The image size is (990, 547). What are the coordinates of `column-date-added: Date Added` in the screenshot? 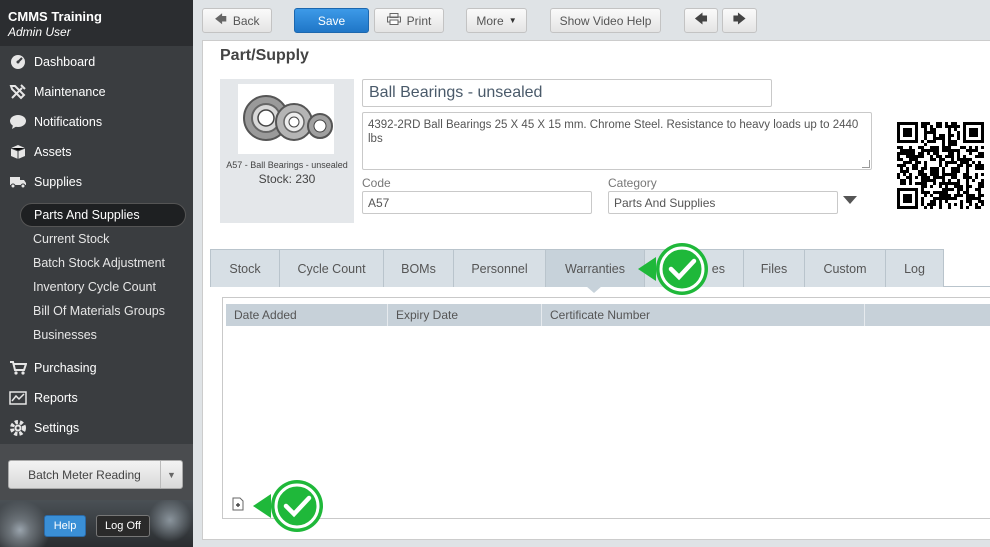 It's located at (307, 315).